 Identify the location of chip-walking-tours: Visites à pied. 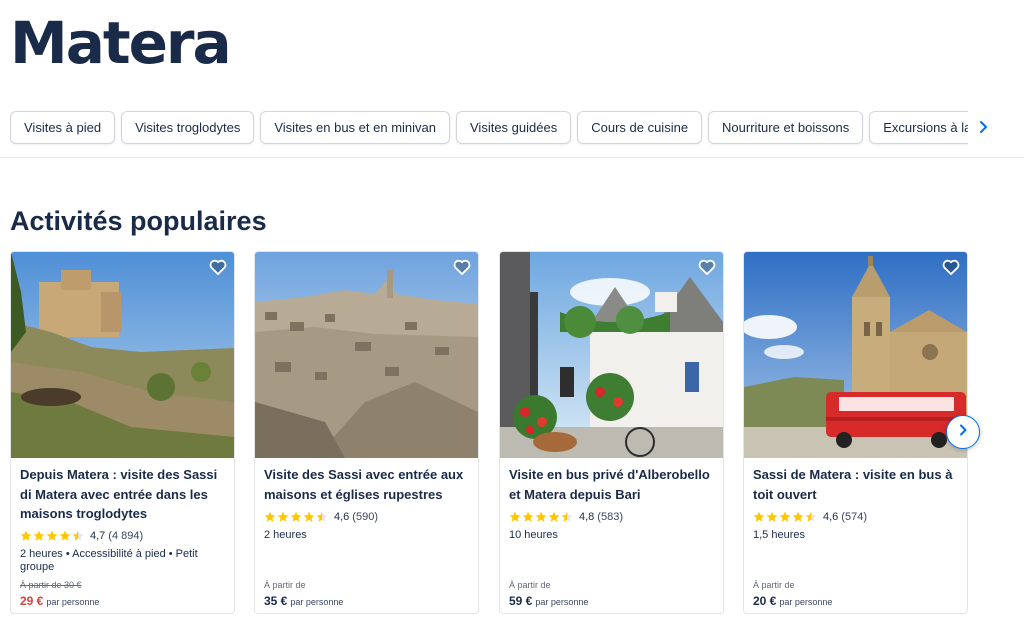
(63, 127).